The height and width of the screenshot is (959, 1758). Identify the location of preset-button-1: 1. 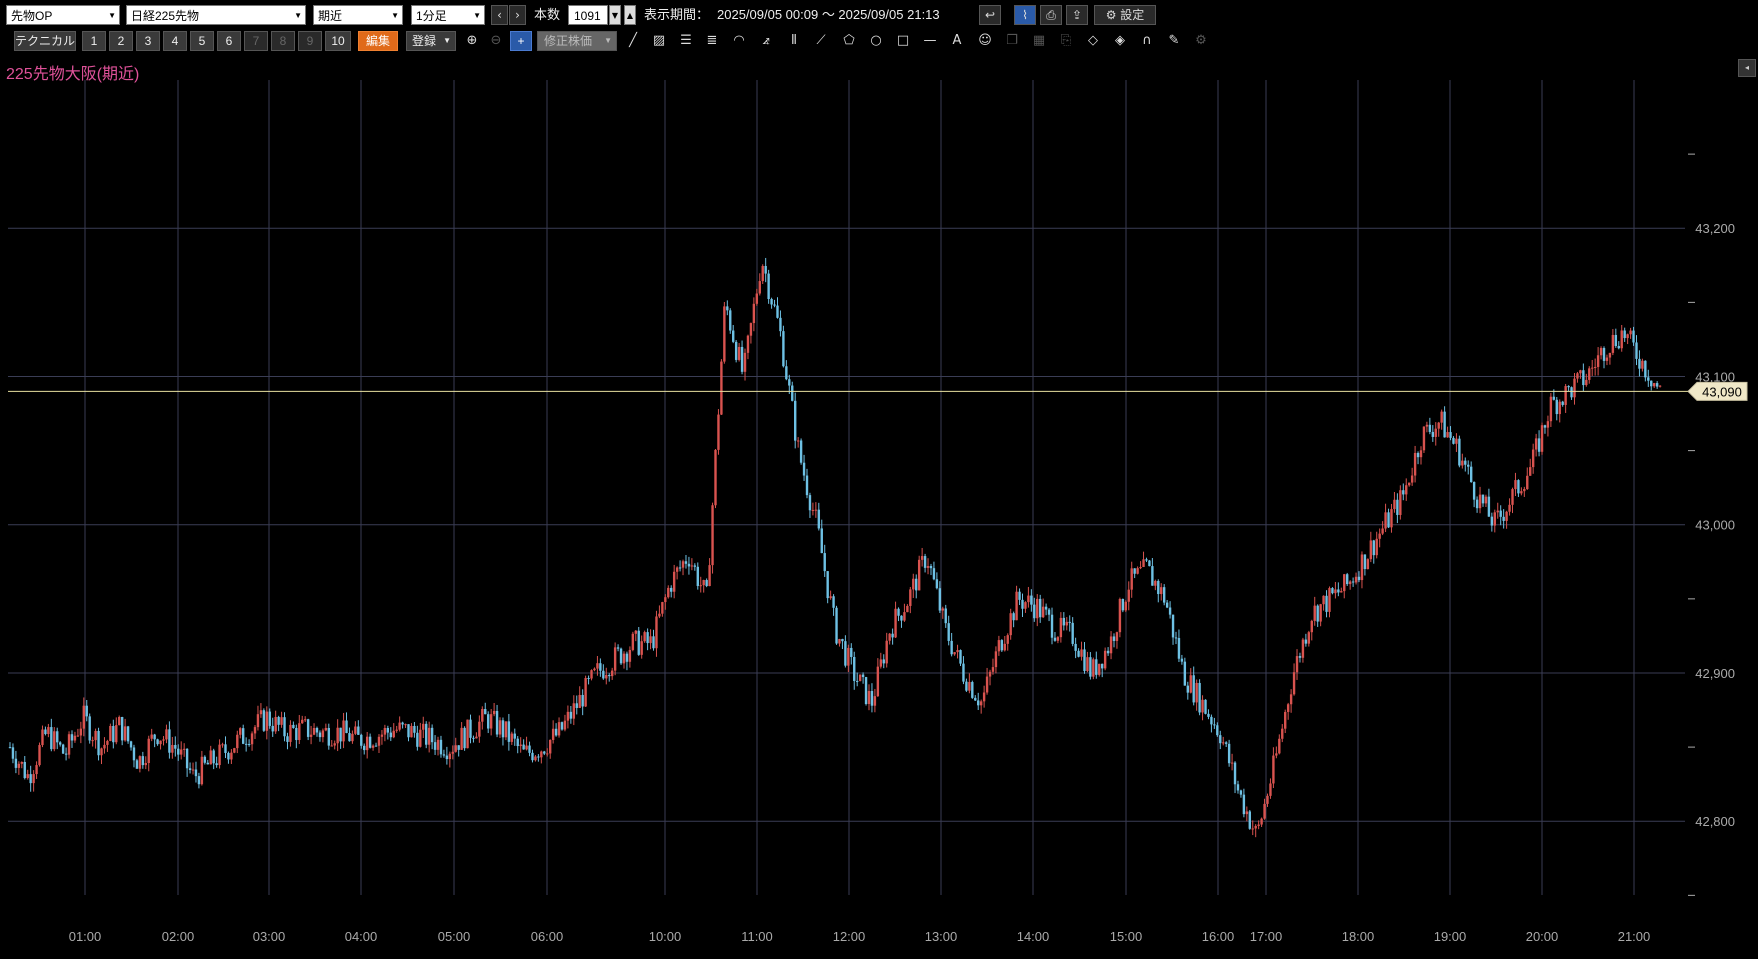
(94, 41).